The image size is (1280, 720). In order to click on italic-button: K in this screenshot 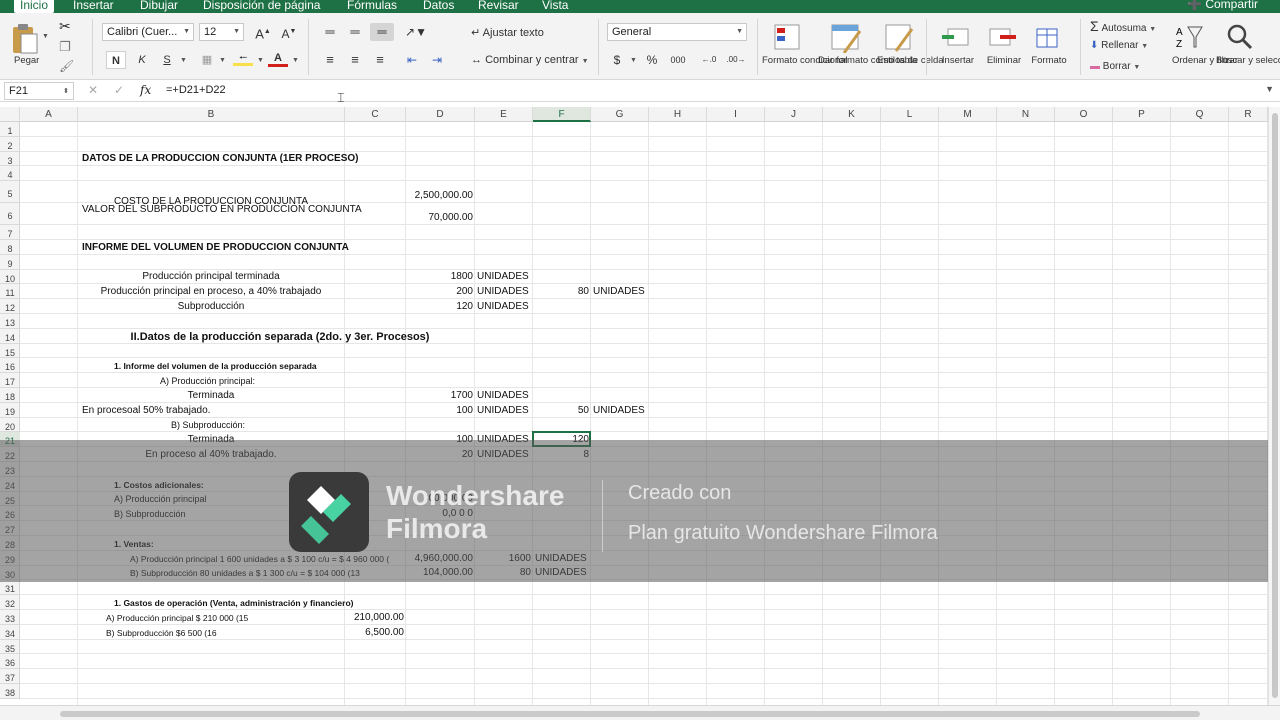, I will do `click(142, 60)`.